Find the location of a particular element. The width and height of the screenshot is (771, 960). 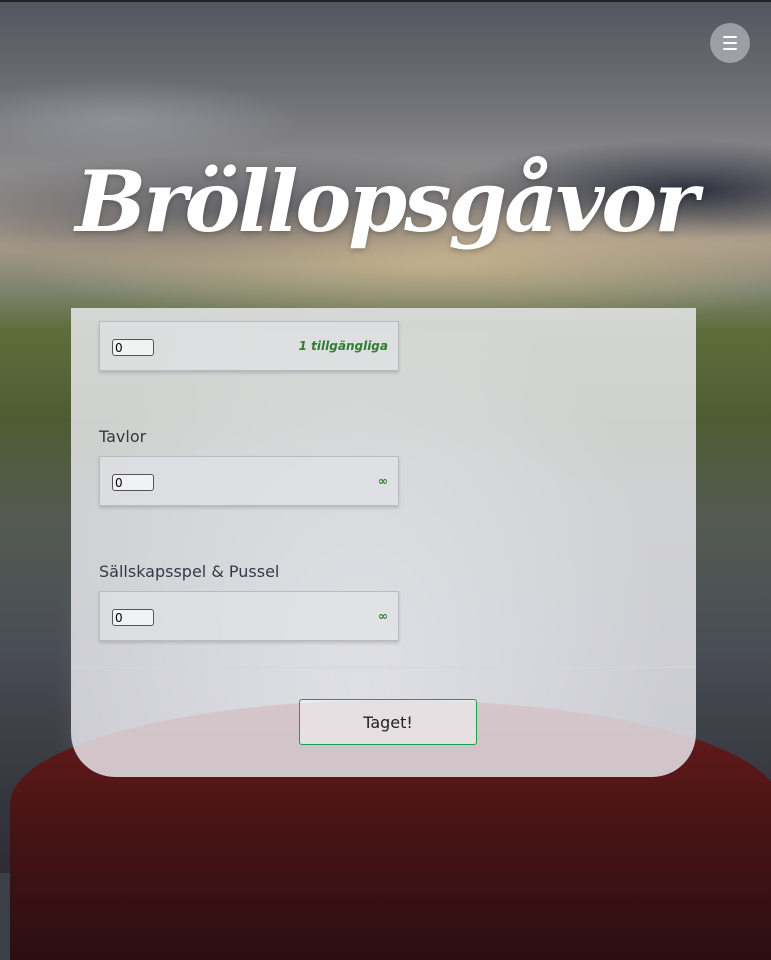

hamburger-menu-icon is located at coordinates (730, 43).